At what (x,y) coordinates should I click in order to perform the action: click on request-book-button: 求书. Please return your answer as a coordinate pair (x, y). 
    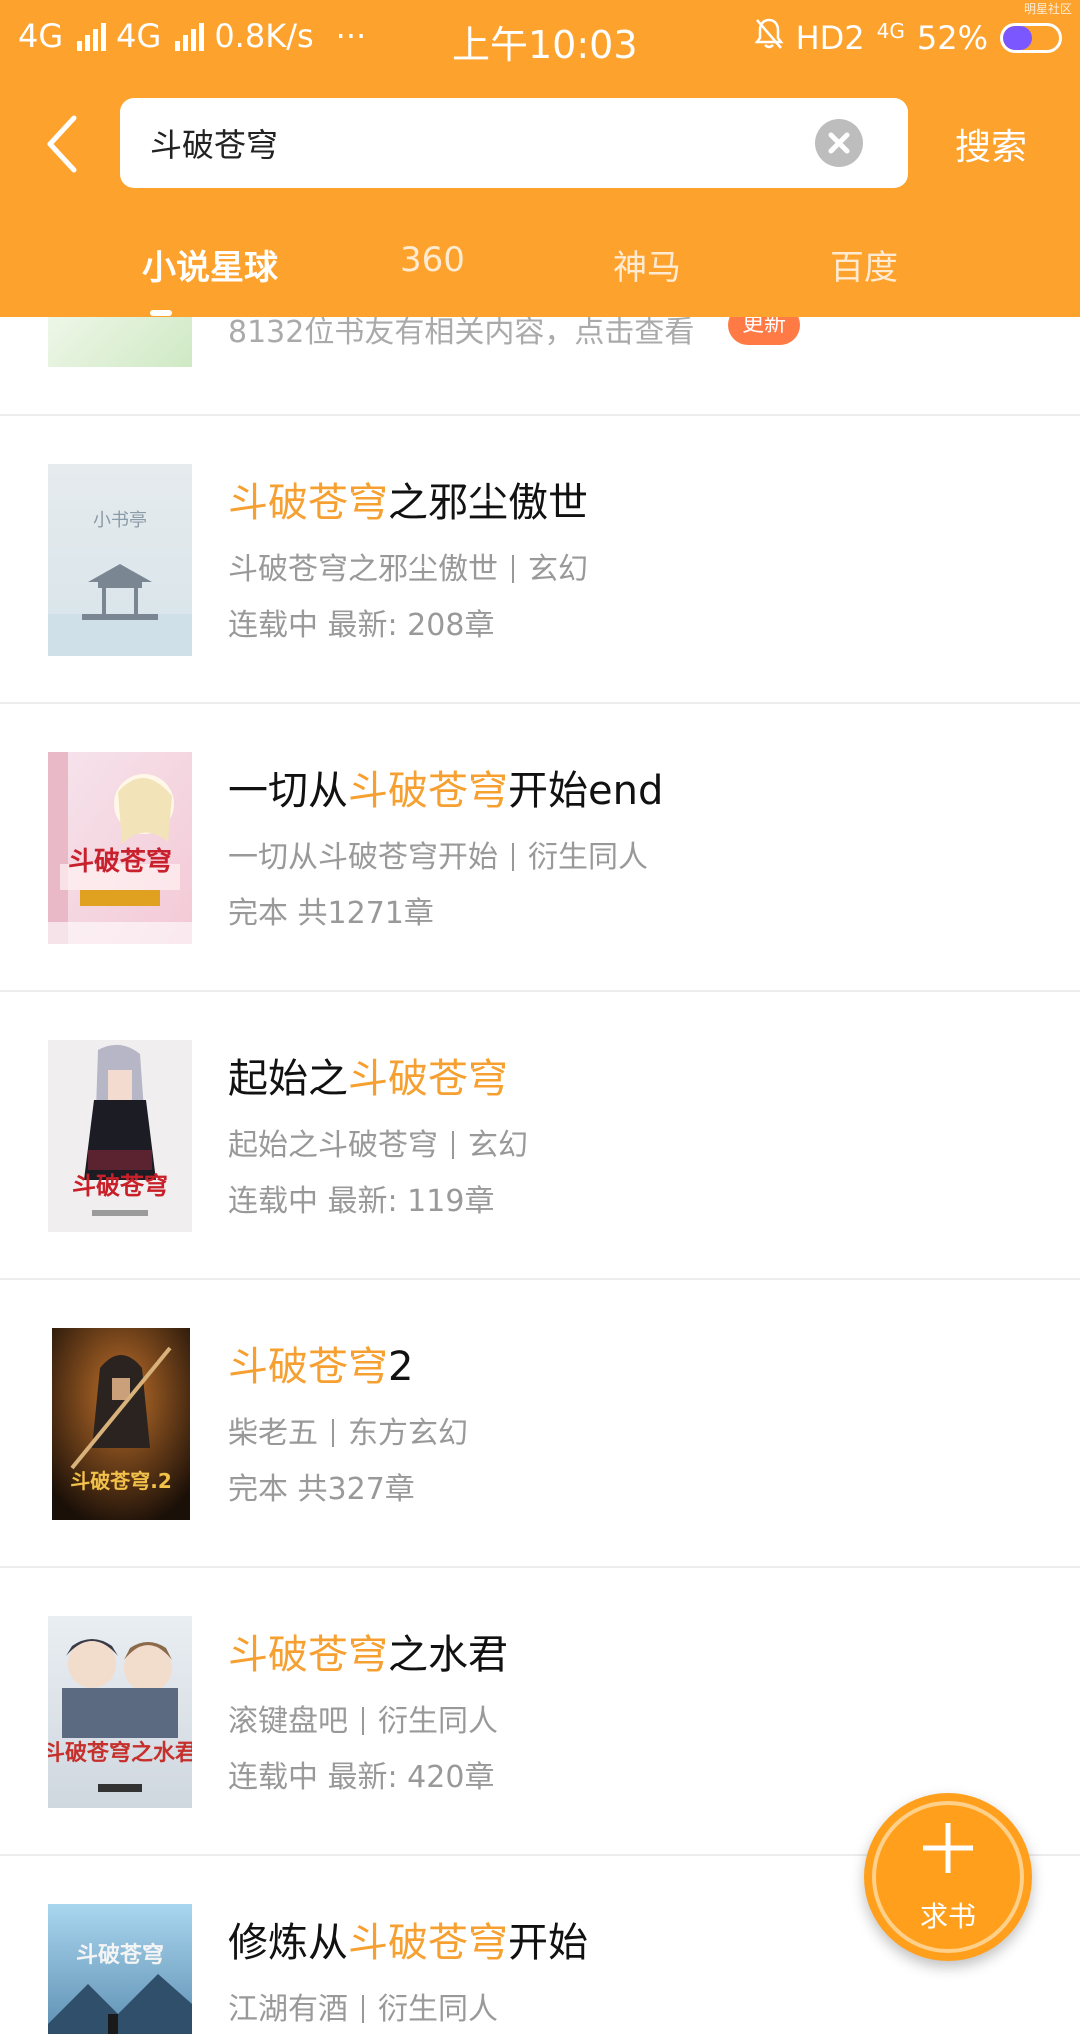
    Looking at the image, I should click on (948, 1877).